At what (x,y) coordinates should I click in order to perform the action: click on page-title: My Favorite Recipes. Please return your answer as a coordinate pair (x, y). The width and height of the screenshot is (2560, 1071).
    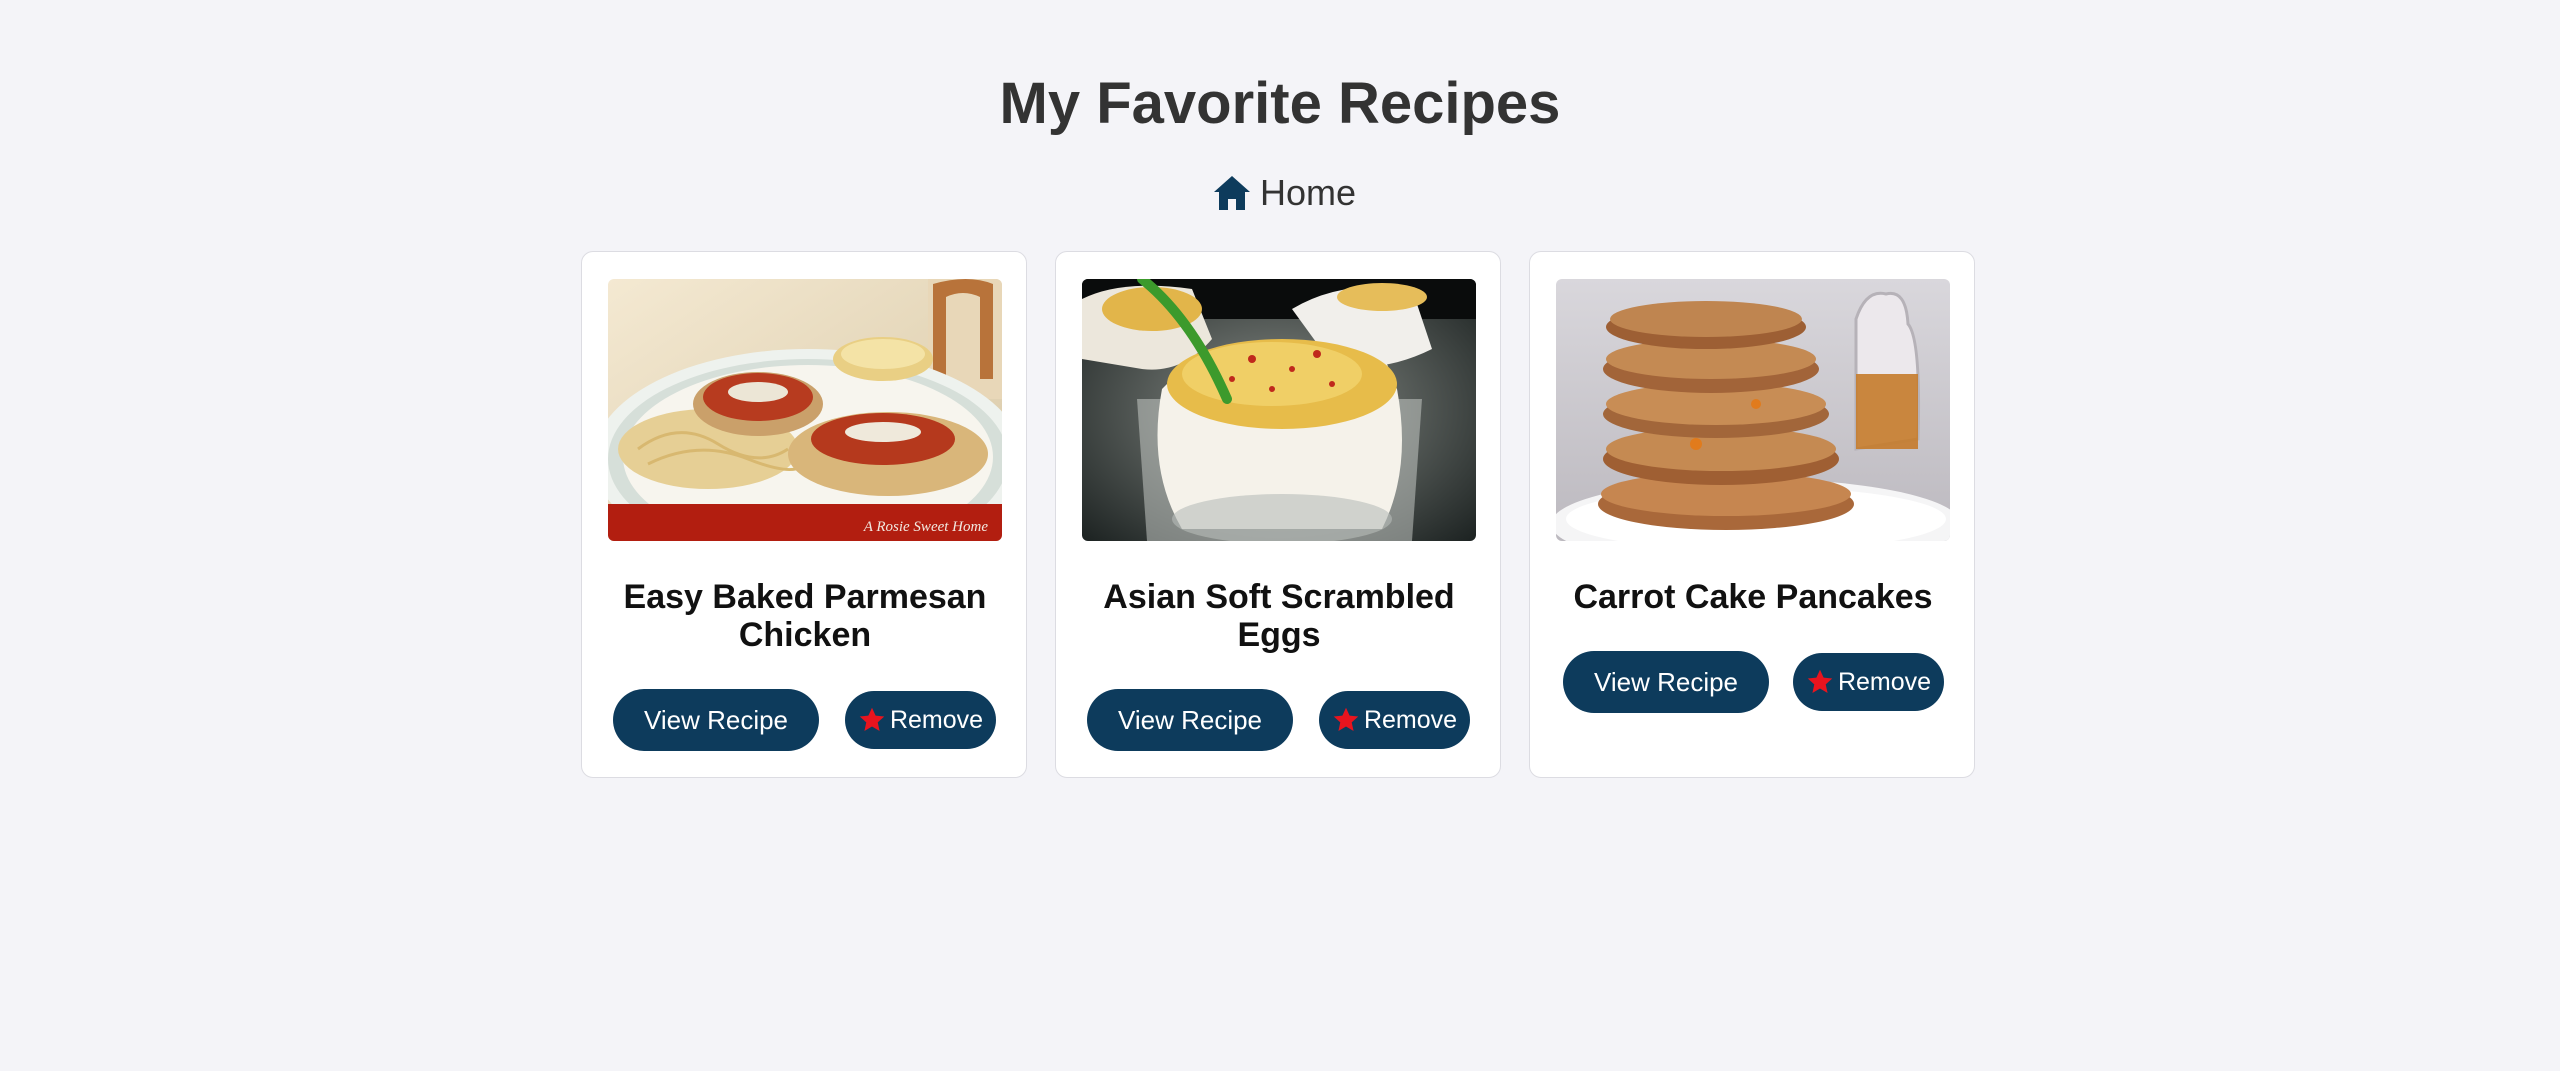
    Looking at the image, I should click on (1280, 103).